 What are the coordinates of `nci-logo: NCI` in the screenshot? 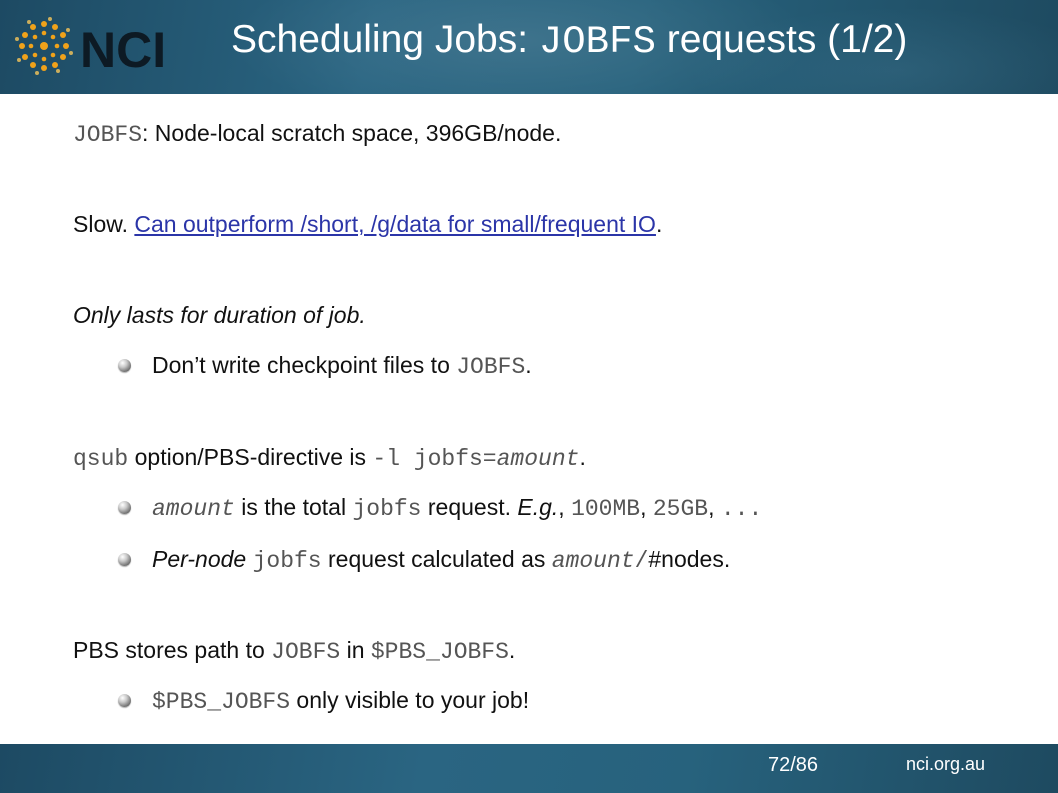 It's located at (90, 47).